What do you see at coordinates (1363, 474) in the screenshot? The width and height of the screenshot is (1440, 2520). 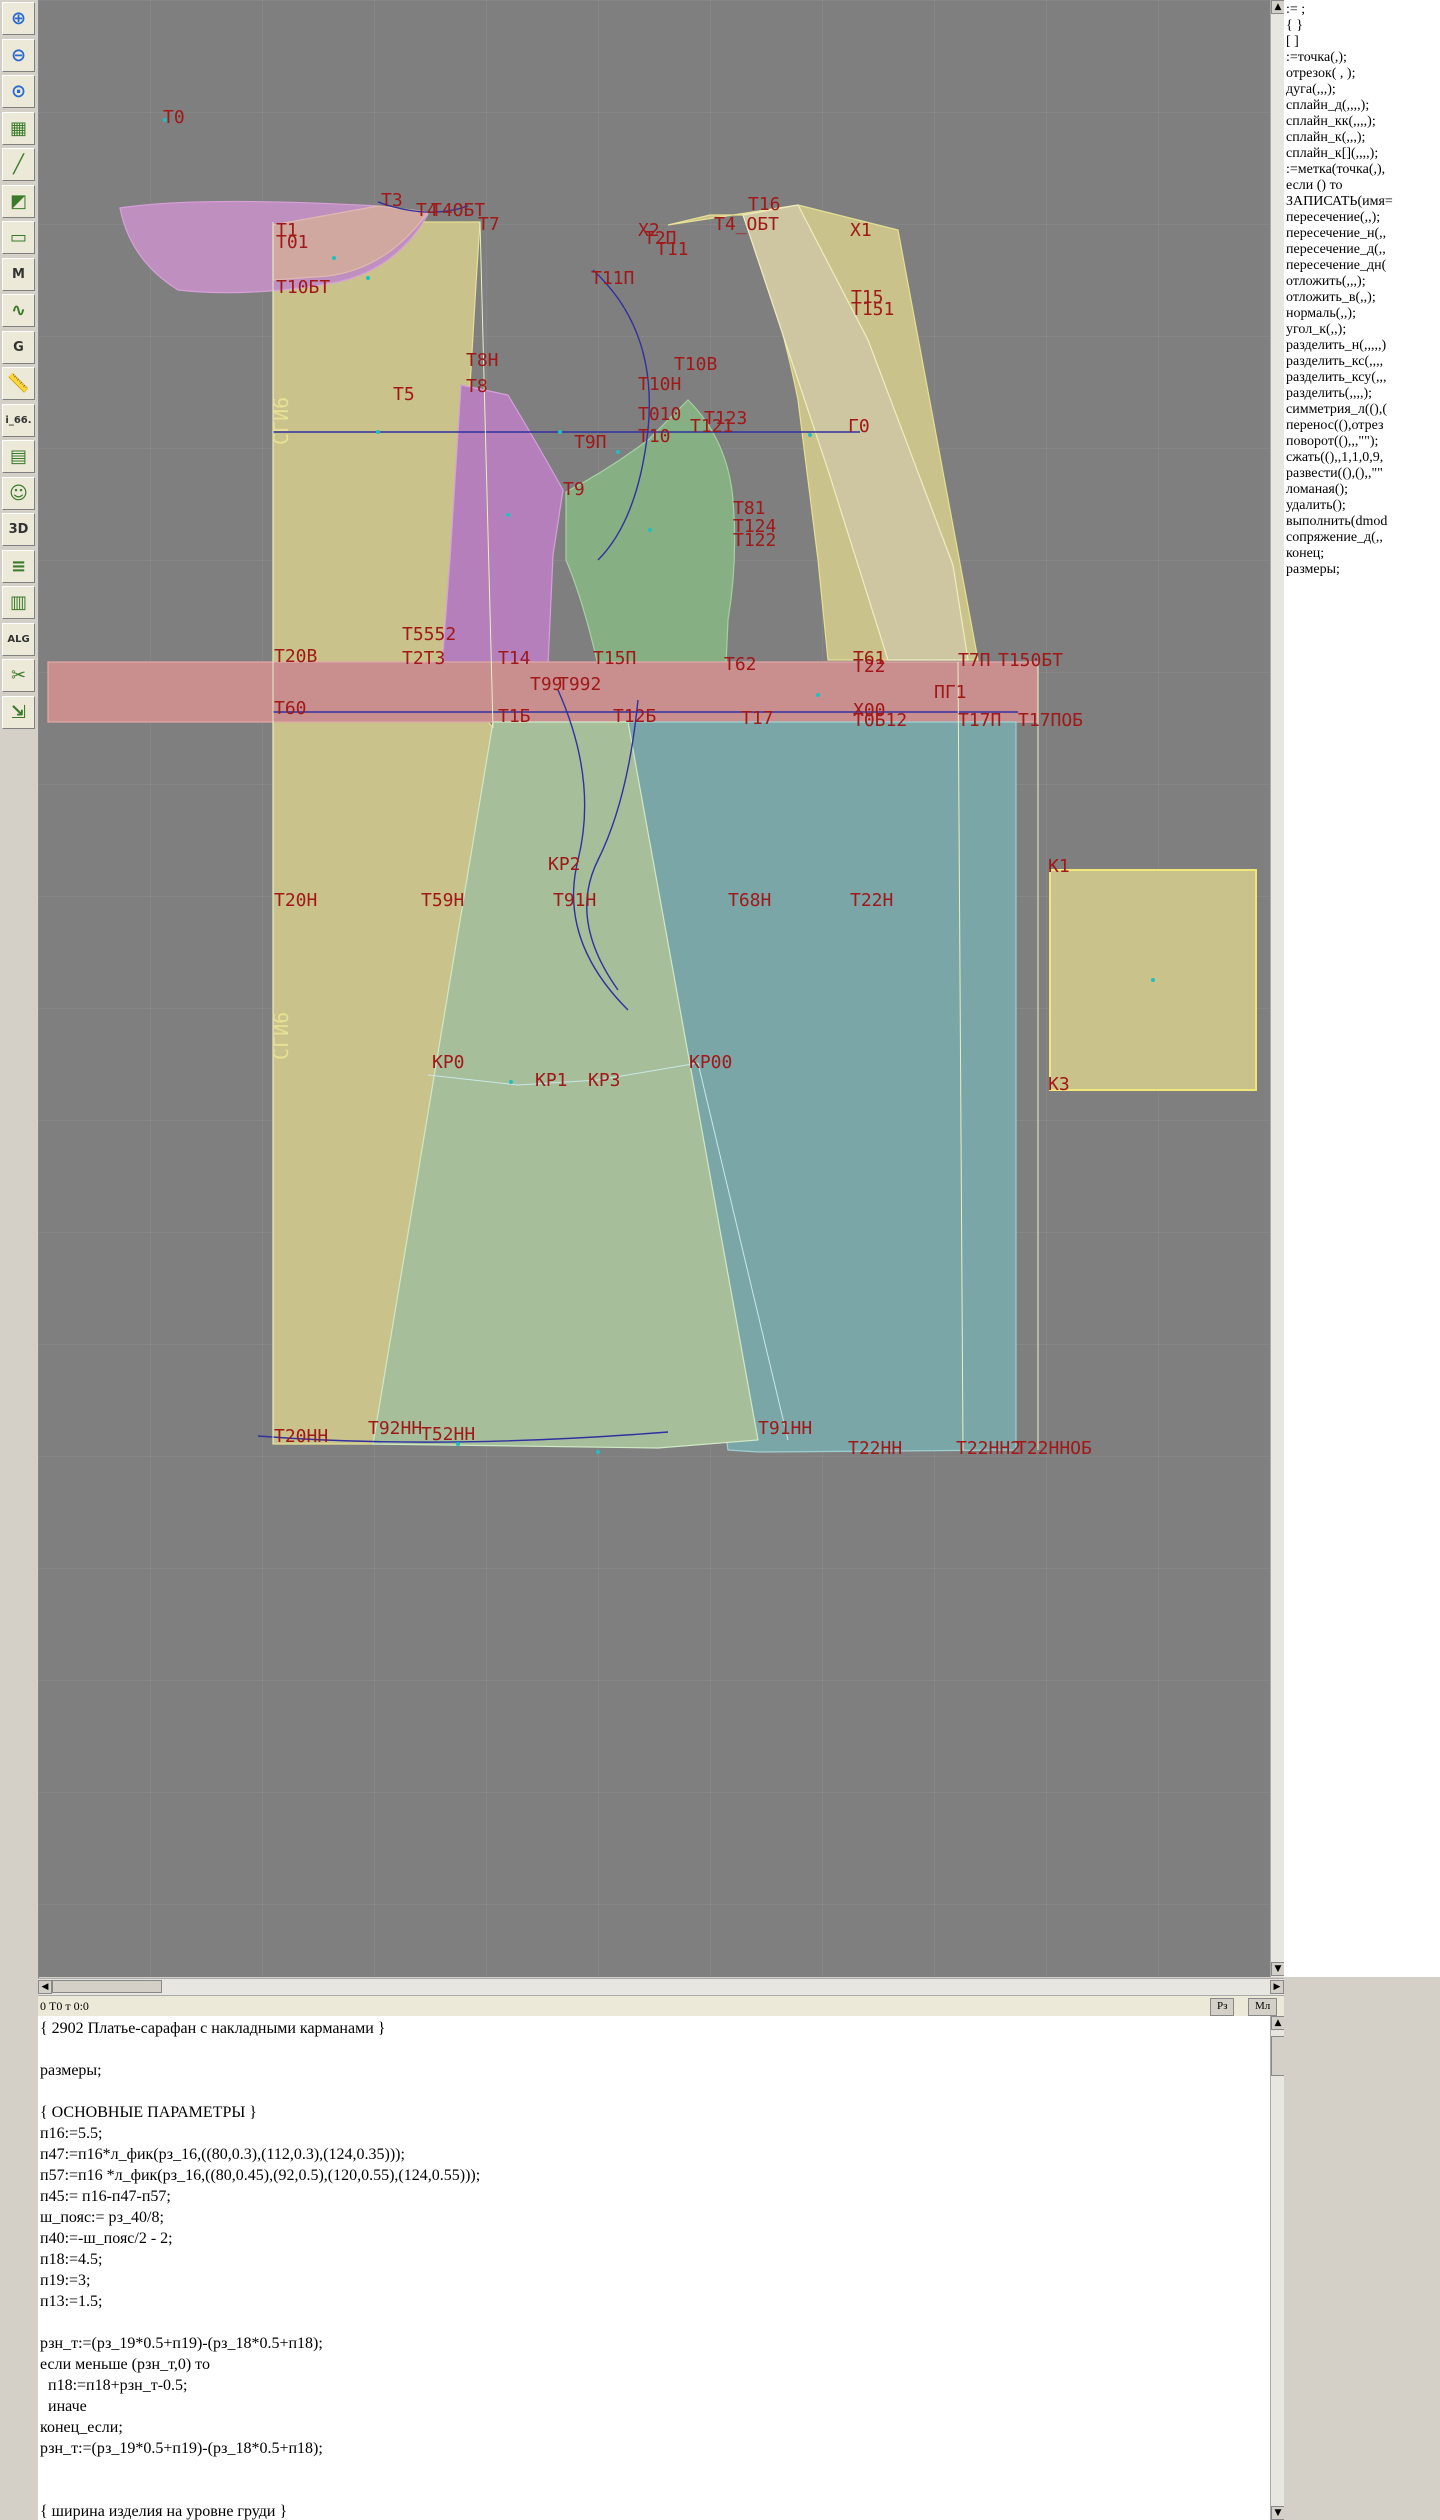 I see `command-item: развести((),(),,""` at bounding box center [1363, 474].